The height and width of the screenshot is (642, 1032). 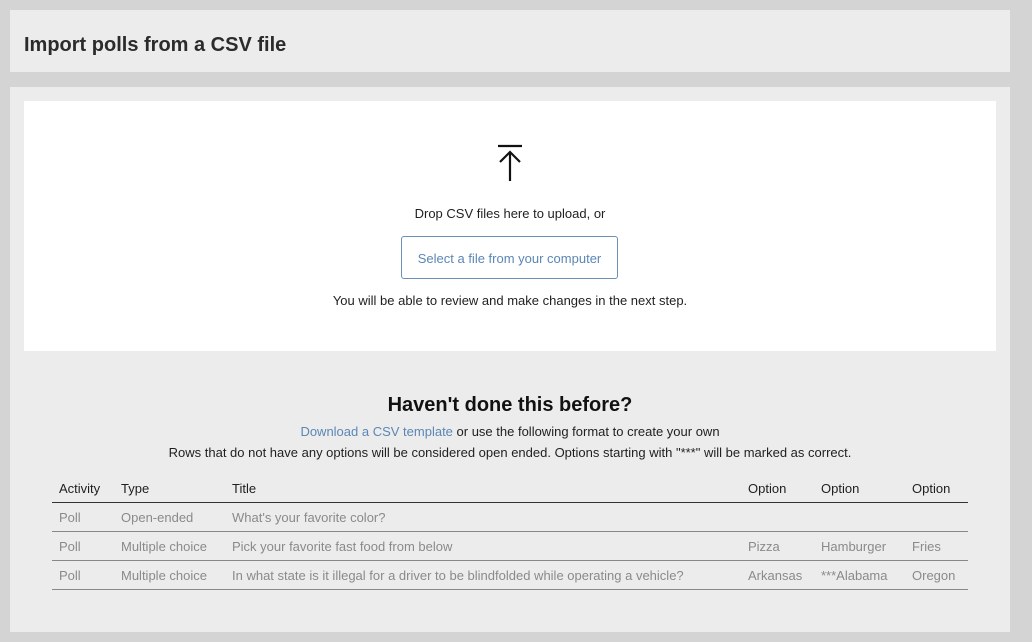 I want to click on cell-option: Pizza, so click(x=777, y=546).